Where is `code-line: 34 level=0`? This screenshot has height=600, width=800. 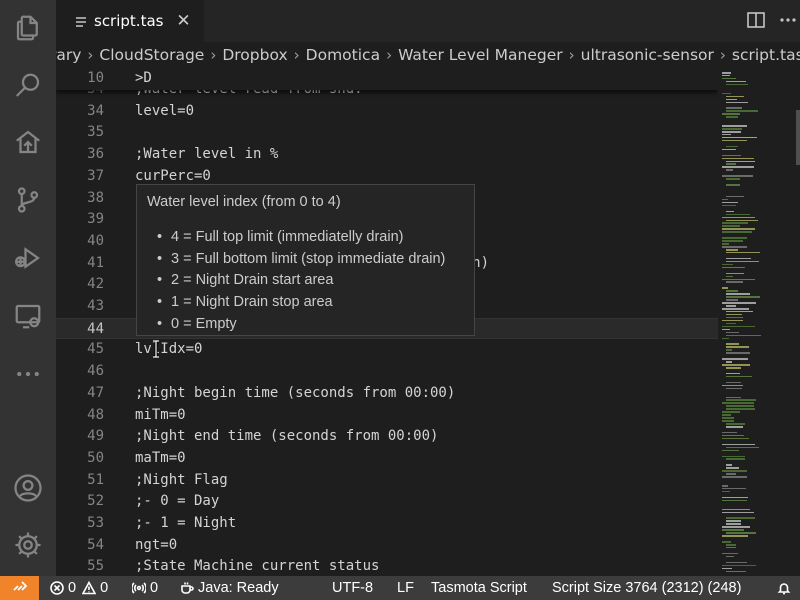
code-line: 34 level=0 is located at coordinates (387, 112).